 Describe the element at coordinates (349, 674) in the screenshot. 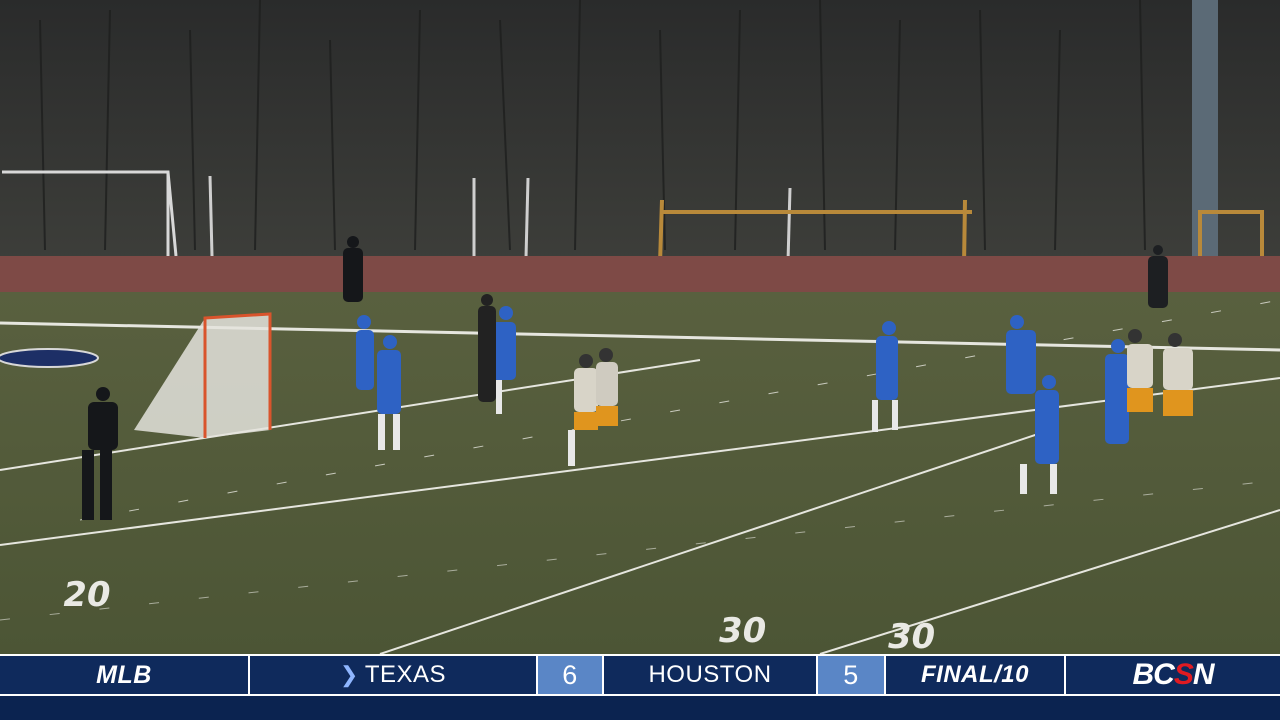

I see `chevron-right-icon: ❯` at that location.